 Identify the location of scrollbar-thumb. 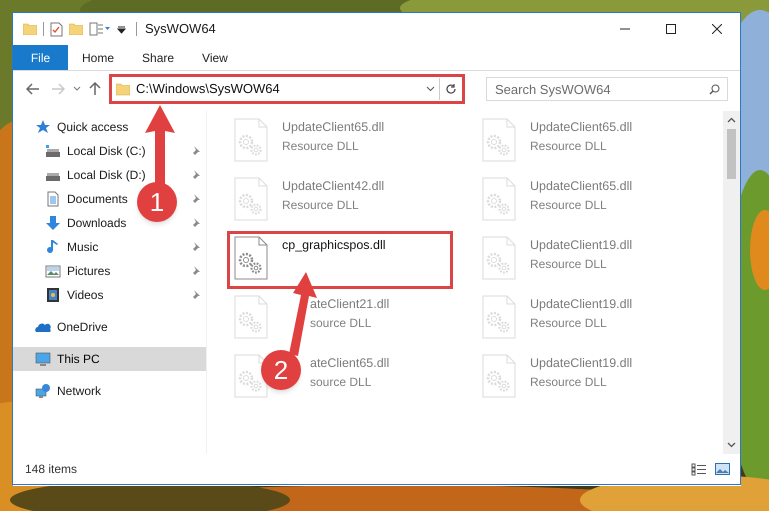
(731, 154).